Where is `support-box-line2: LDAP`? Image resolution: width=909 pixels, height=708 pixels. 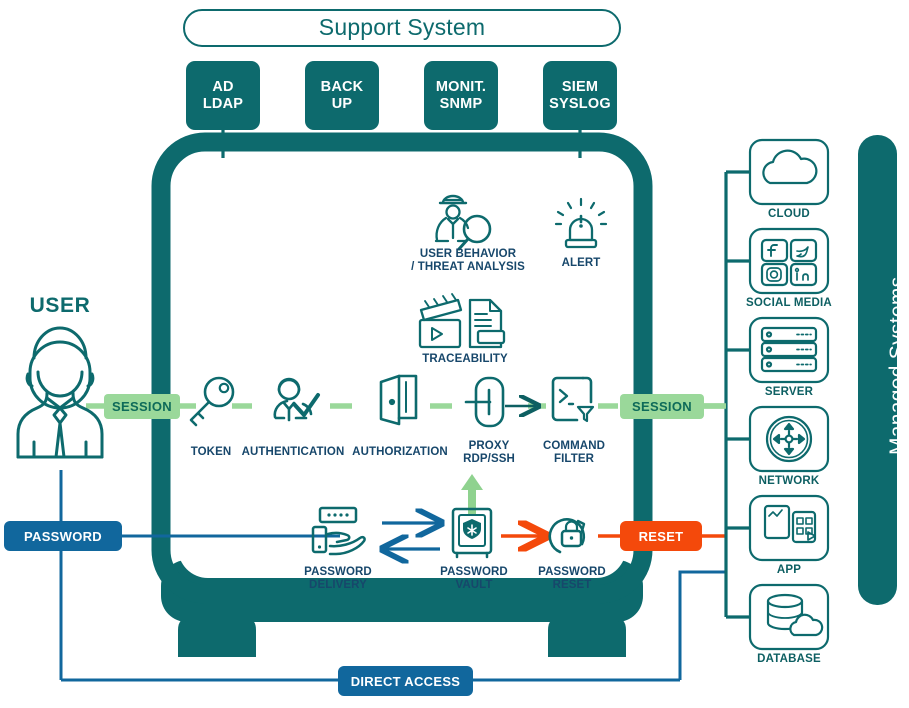 support-box-line2: LDAP is located at coordinates (223, 104).